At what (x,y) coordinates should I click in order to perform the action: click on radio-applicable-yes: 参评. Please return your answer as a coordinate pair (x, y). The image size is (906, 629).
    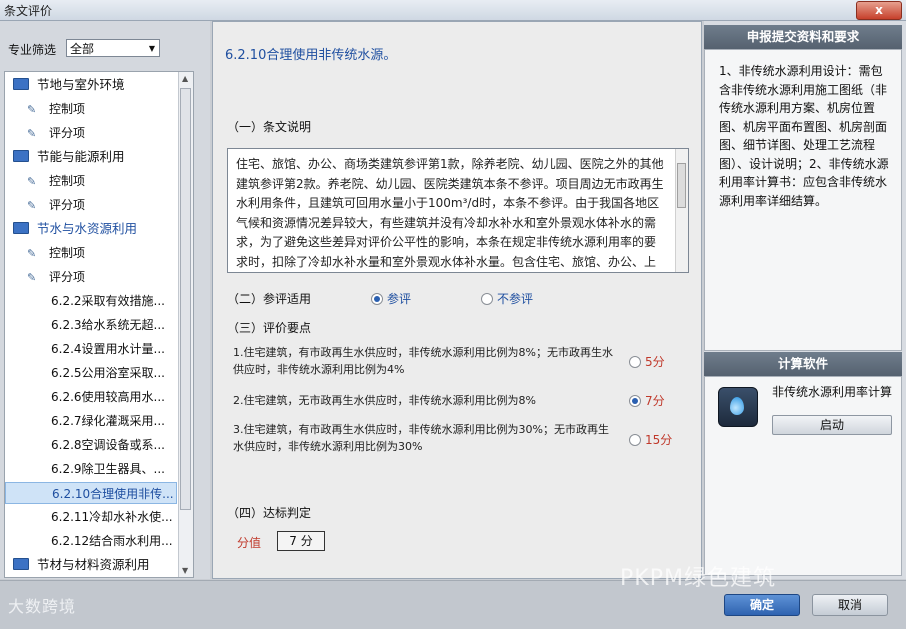
    Looking at the image, I should click on (391, 298).